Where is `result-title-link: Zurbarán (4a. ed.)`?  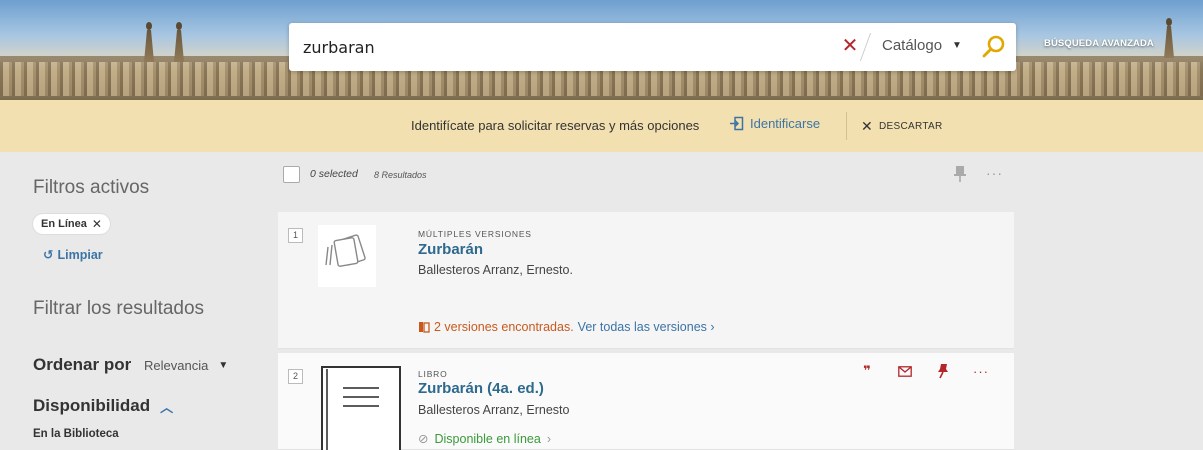
result-title-link: Zurbarán (4a. ed.) is located at coordinates (481, 388).